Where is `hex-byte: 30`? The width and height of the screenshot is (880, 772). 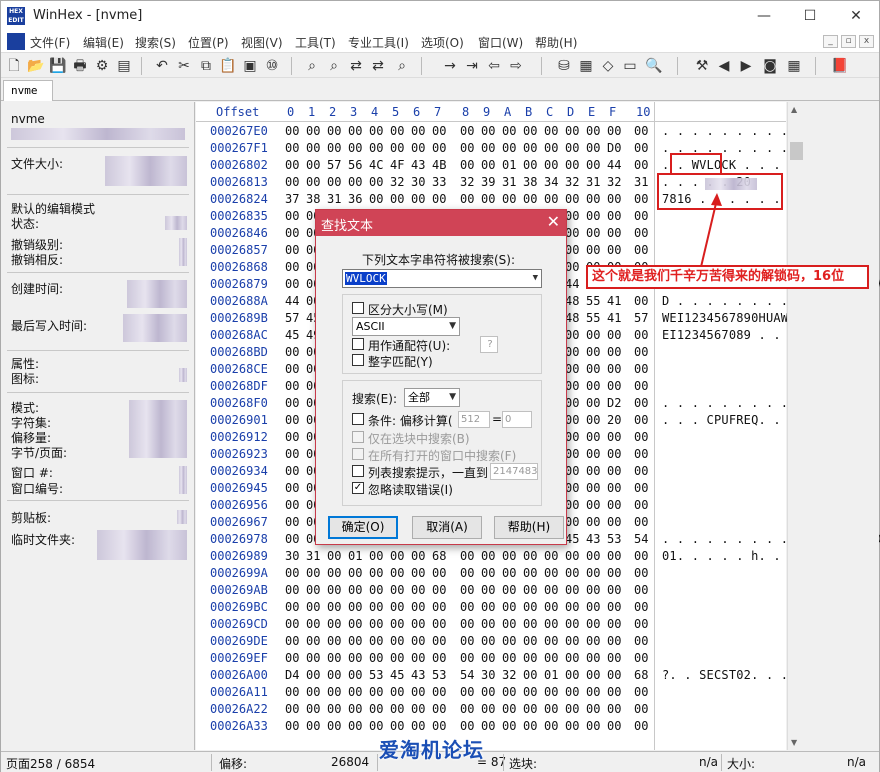
hex-byte: 30 is located at coordinates (292, 556).